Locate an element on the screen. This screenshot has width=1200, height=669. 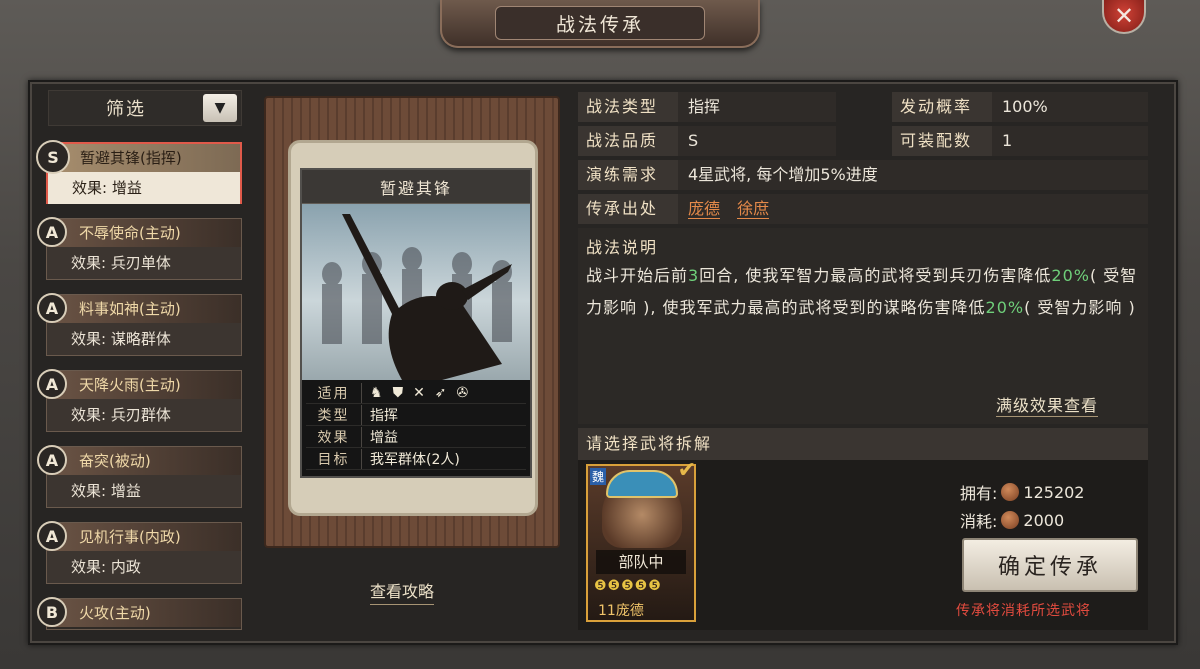
cost-resource: 消耗: 2000 is located at coordinates (1012, 520).